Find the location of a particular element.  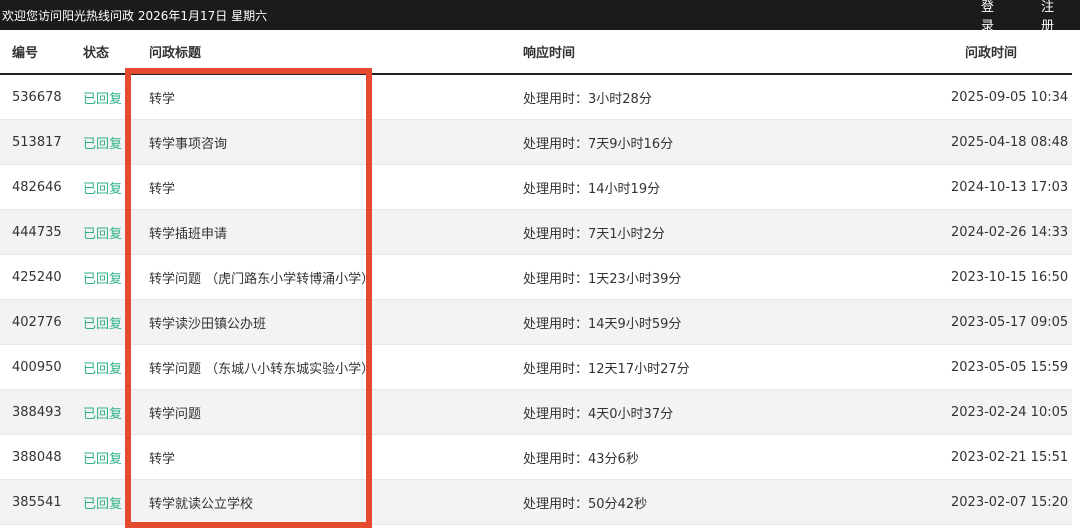

header-id: 编号 is located at coordinates (41, 52).